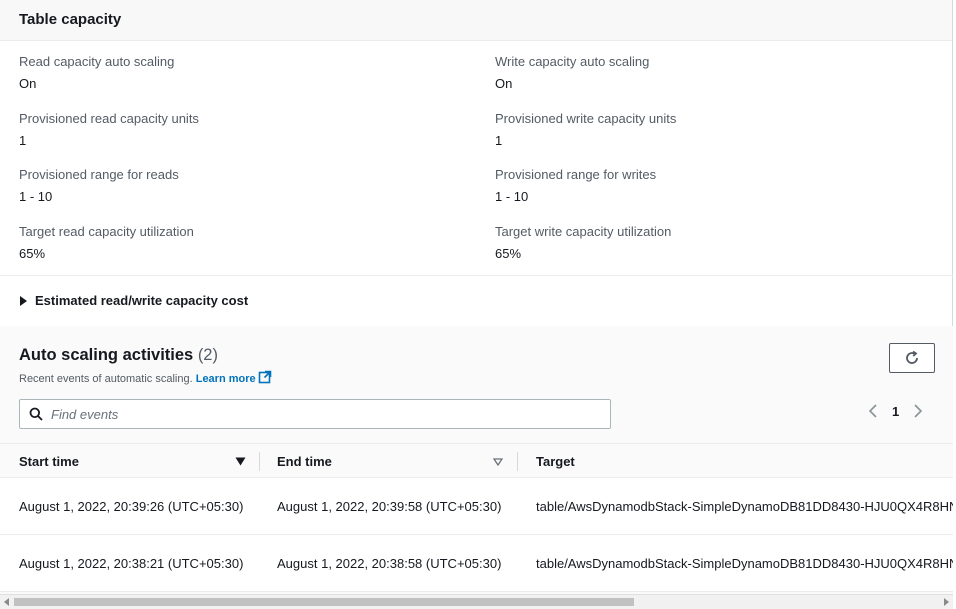  Describe the element at coordinates (131, 563) in the screenshot. I see `cell-start-time: August 1, 2022, 20:38:21 (UTC+05:30)` at that location.